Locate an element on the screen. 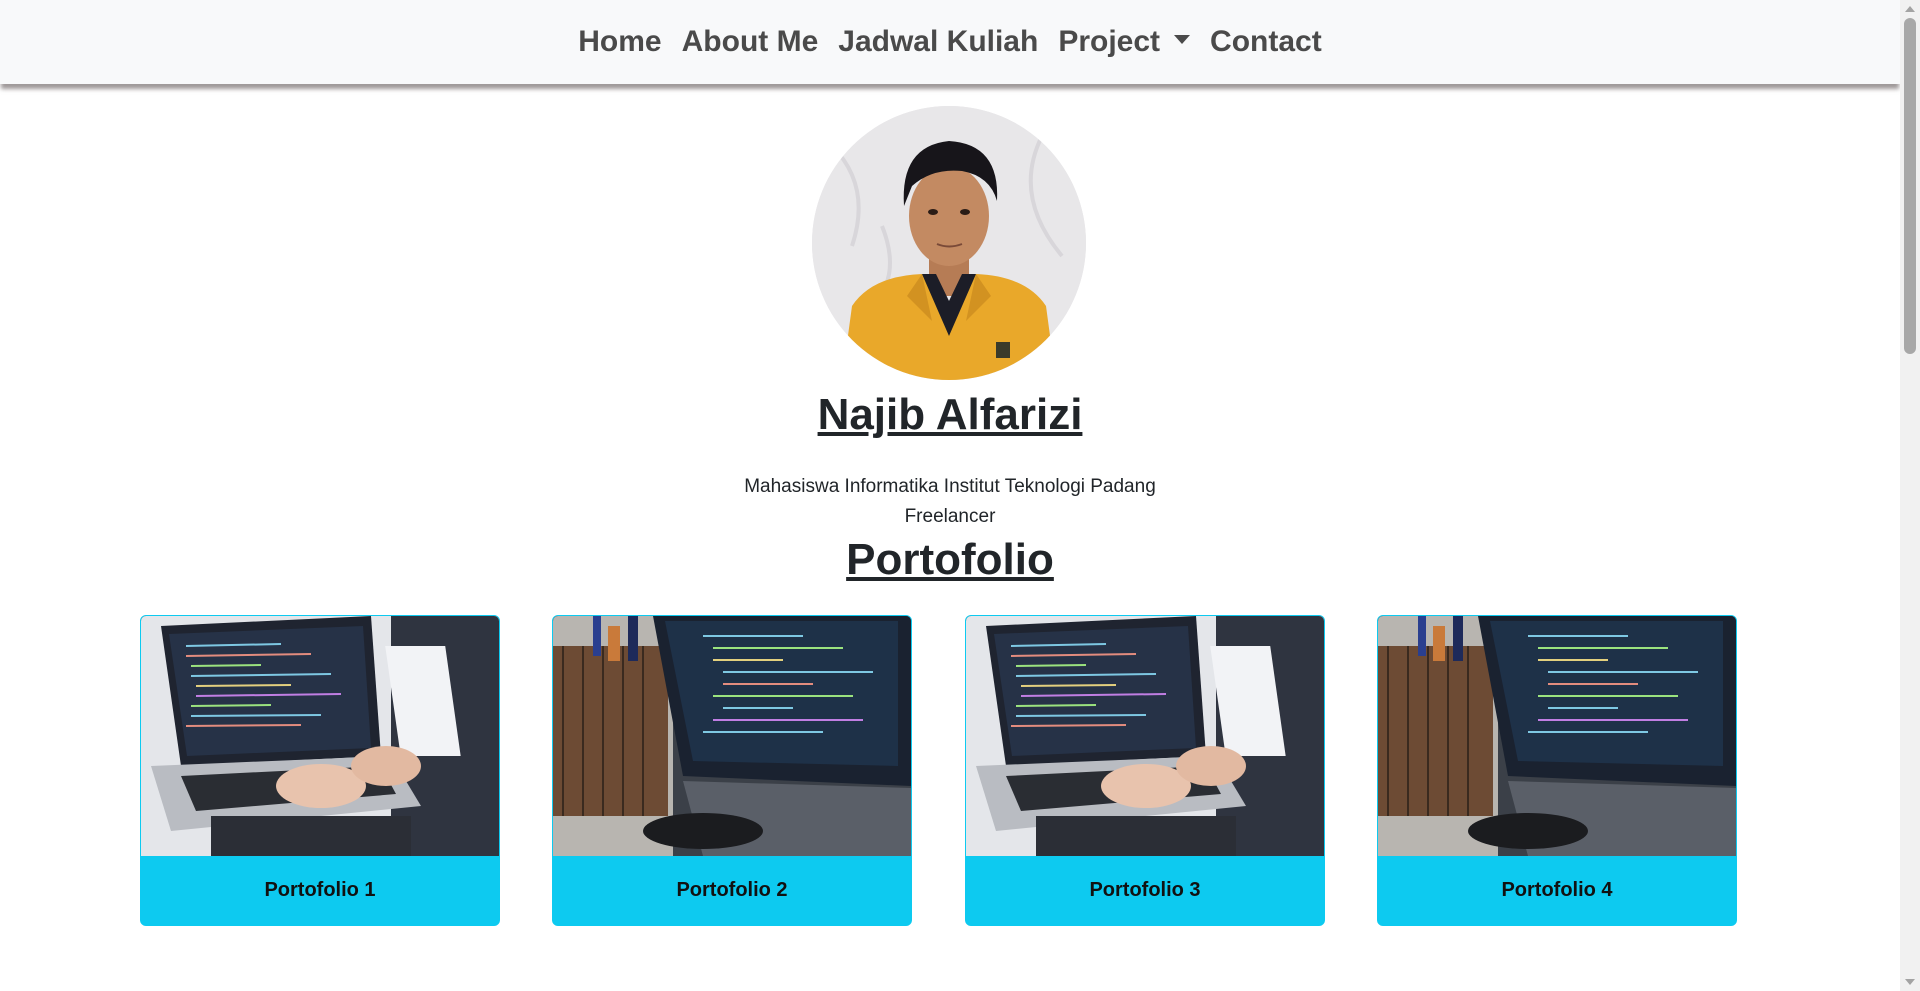 The width and height of the screenshot is (1920, 991). nav-link-about: About Me is located at coordinates (750, 42).